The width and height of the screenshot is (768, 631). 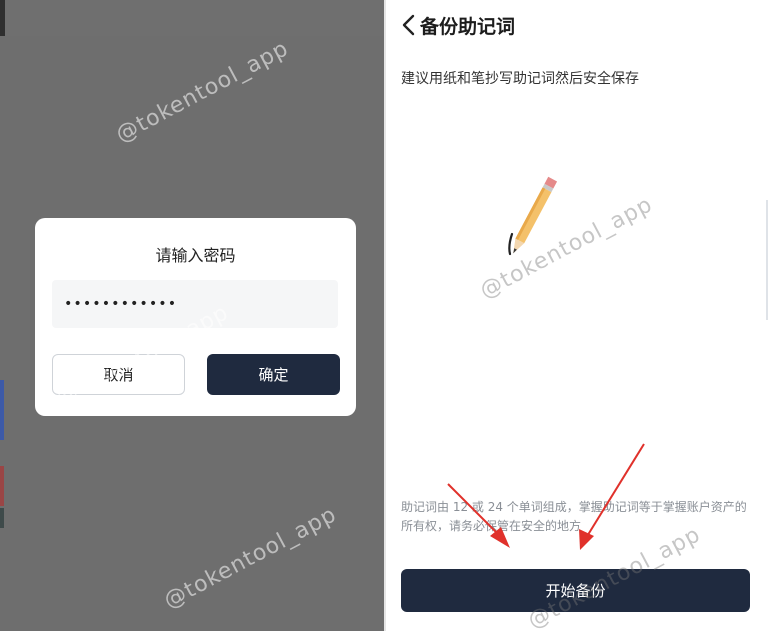 I want to click on divider, so click(x=385, y=315).